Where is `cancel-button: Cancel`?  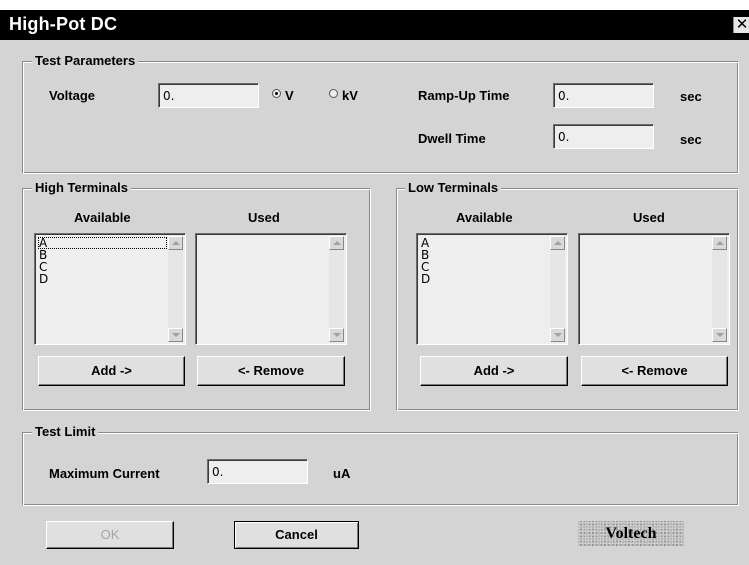 cancel-button: Cancel is located at coordinates (296, 535).